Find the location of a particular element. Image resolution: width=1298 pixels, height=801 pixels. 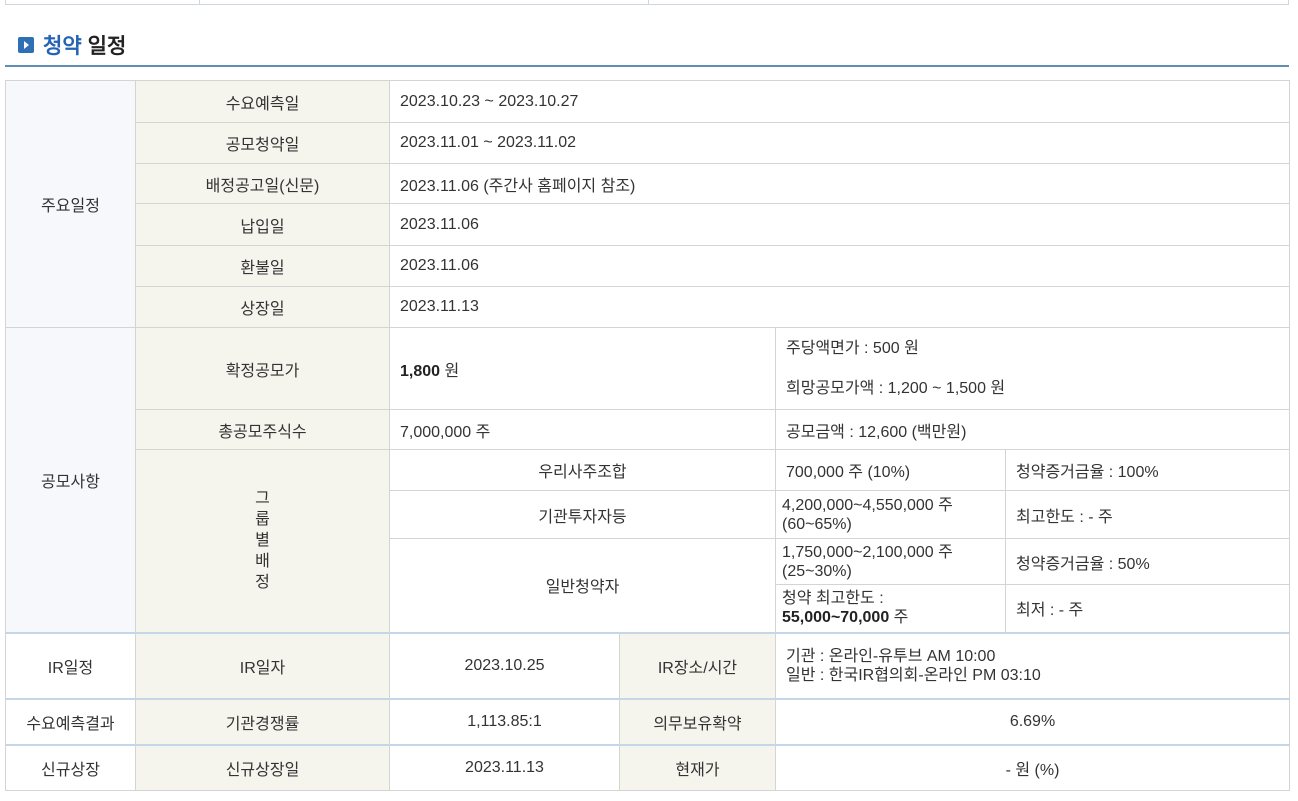

ir-place-label: IR장소/시간 is located at coordinates (697, 665).